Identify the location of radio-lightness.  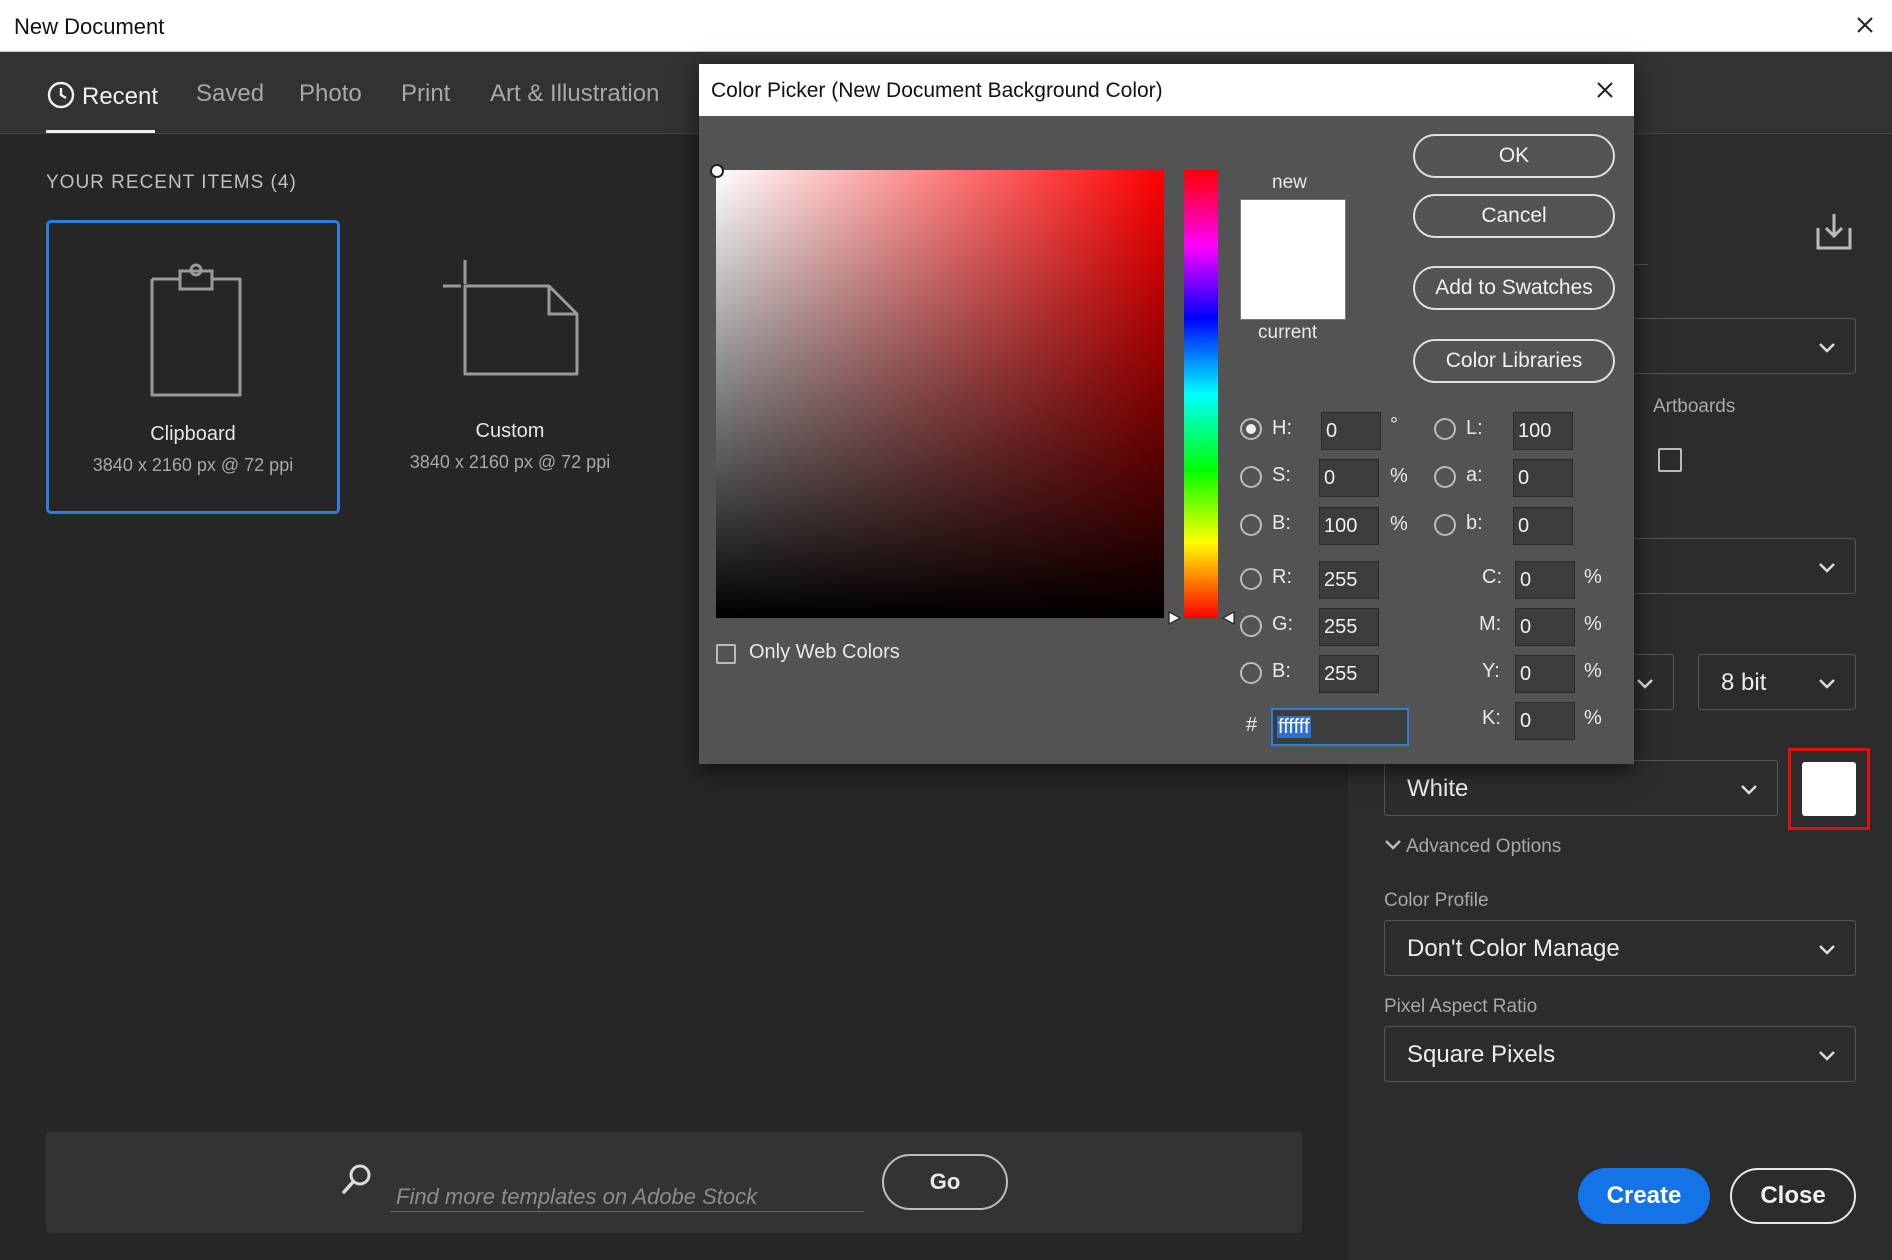
(1445, 429).